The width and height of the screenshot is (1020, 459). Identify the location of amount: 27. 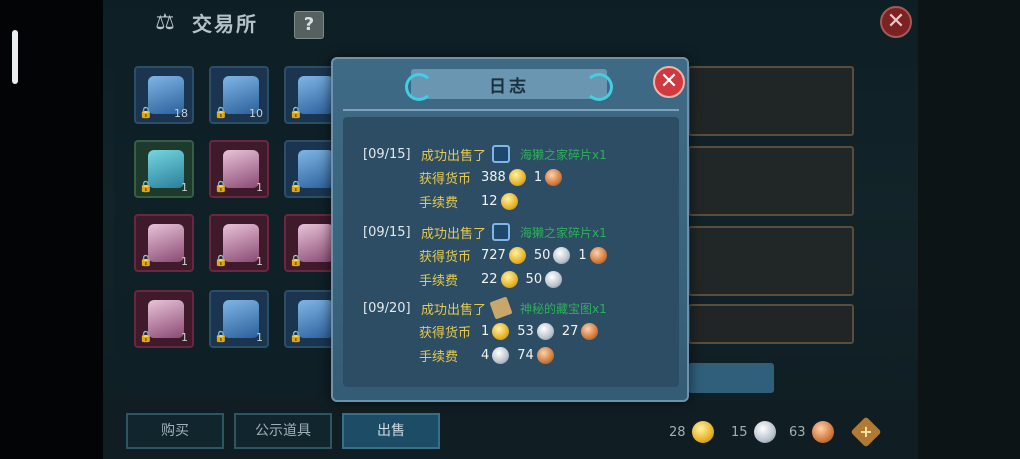
(570, 331).